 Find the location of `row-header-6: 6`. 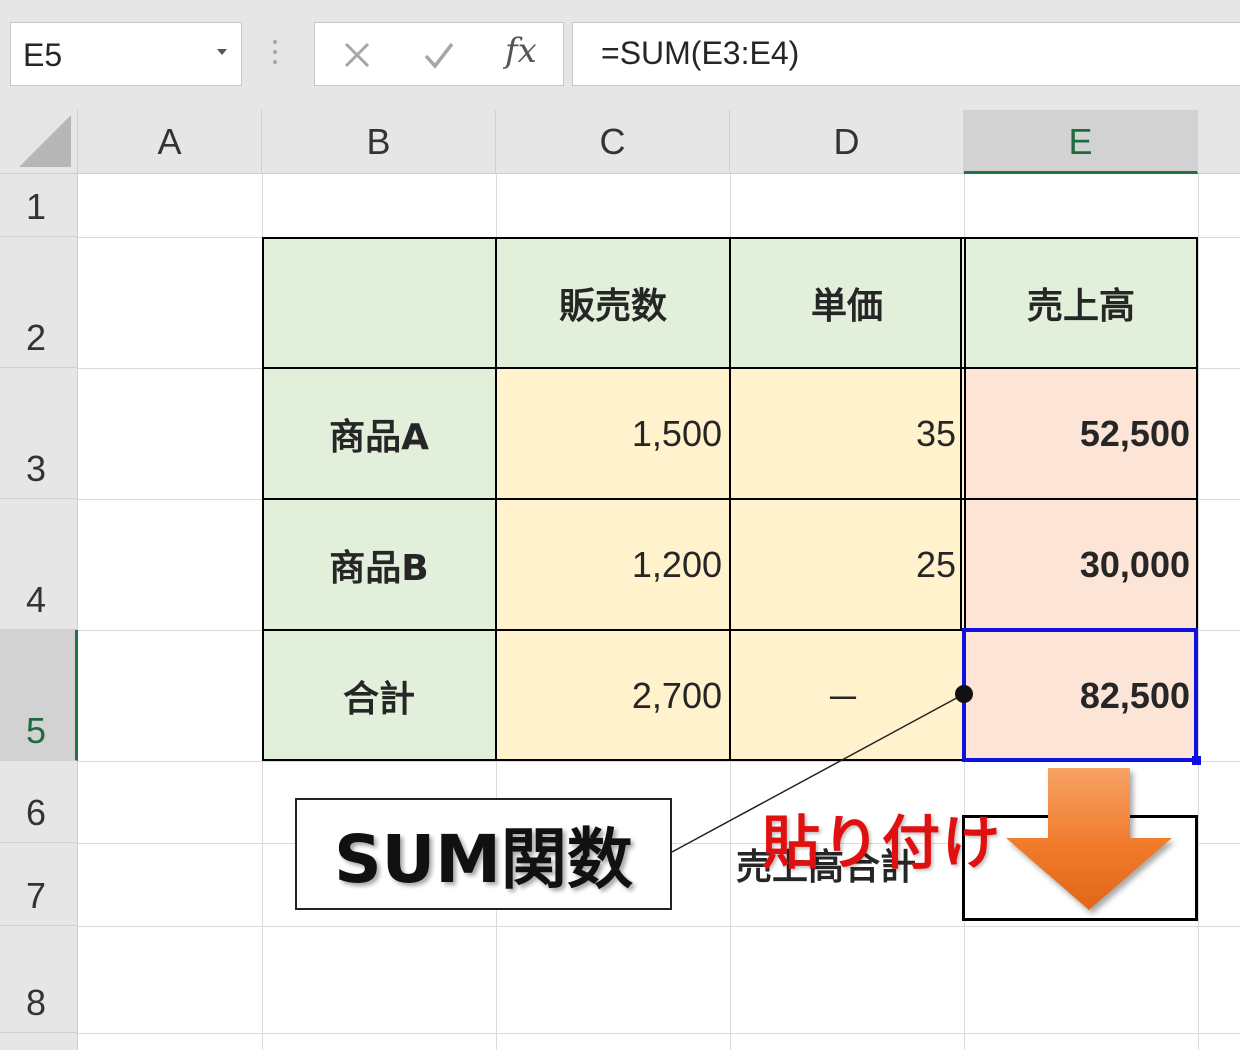

row-header-6: 6 is located at coordinates (39, 802).